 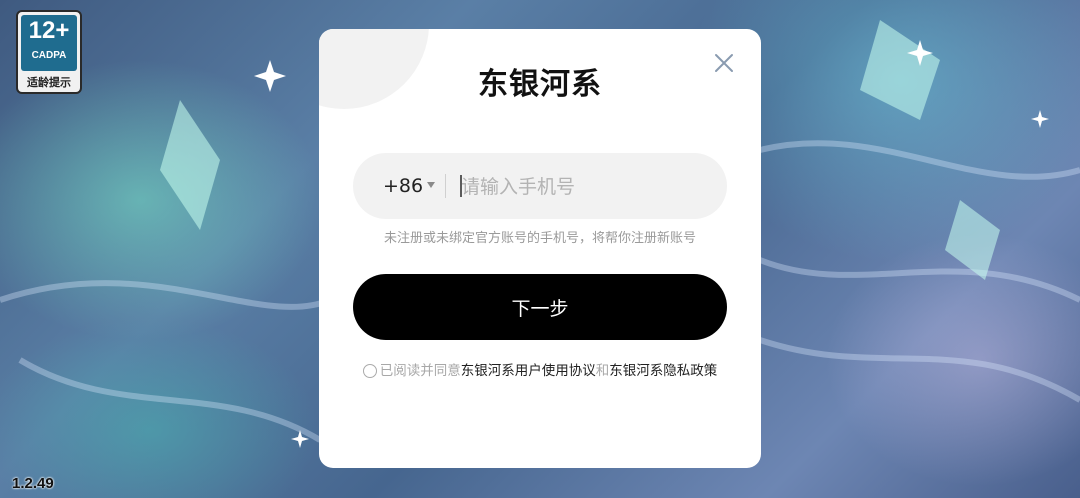 What do you see at coordinates (49, 30) in the screenshot?
I see `age-rating-value: 12+` at bounding box center [49, 30].